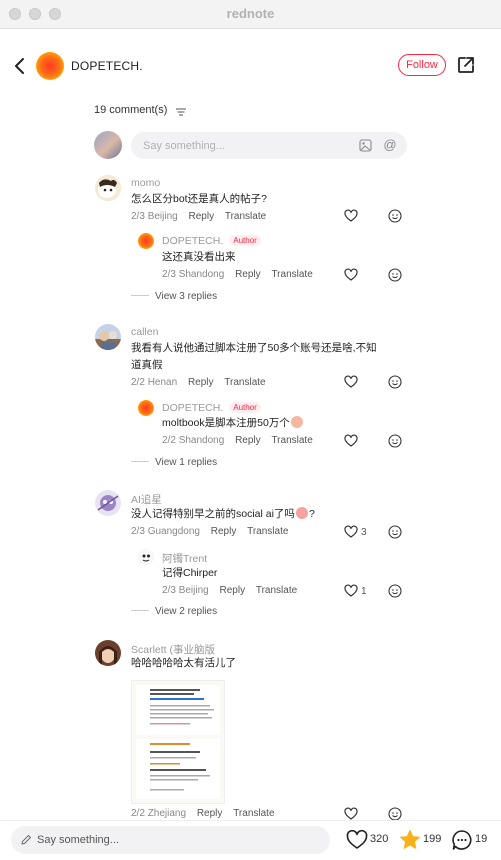  I want to click on comment-meta: 2/3 Guangdong Reply Translate, so click(209, 531).